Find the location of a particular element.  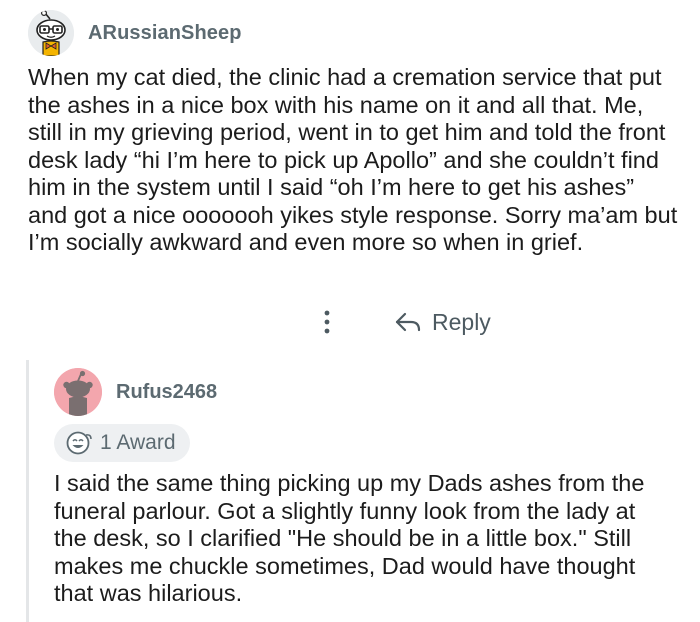

award-count: 1 Award is located at coordinates (138, 442).